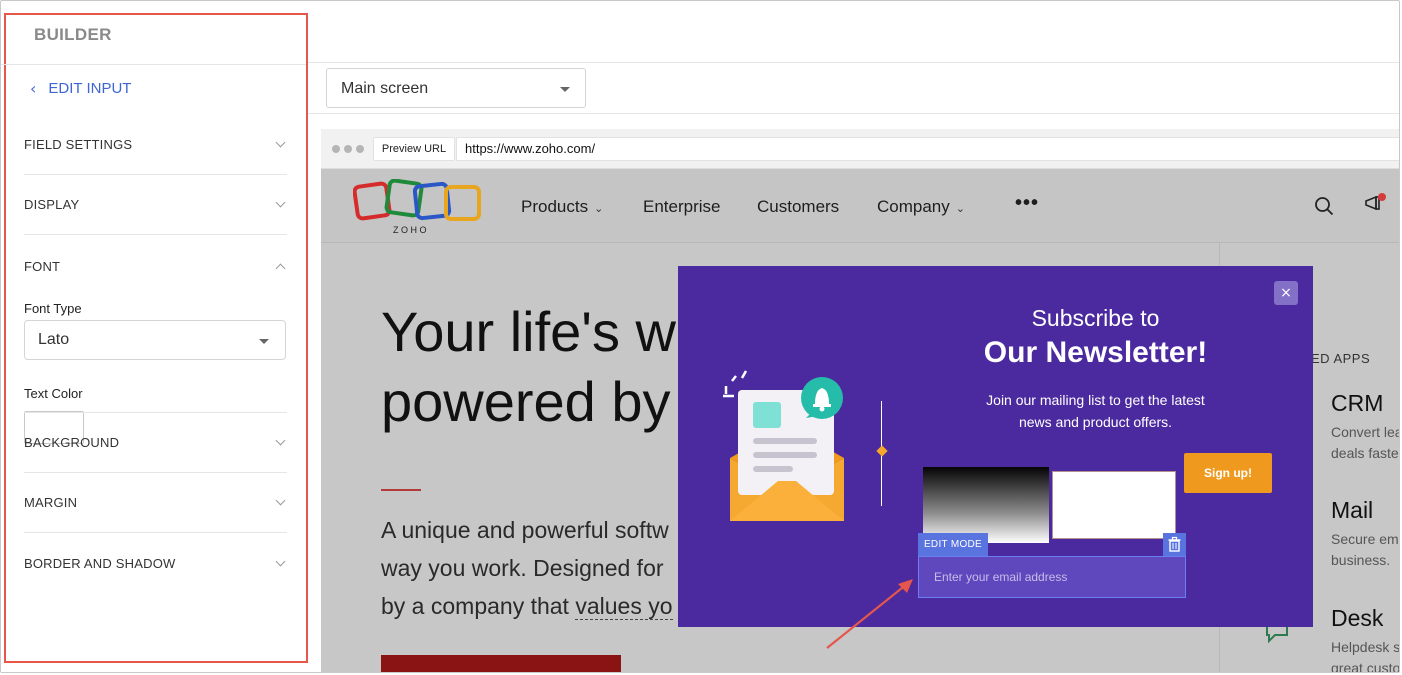 The height and width of the screenshot is (675, 1402). I want to click on font-type-select: Lato, so click(155, 340).